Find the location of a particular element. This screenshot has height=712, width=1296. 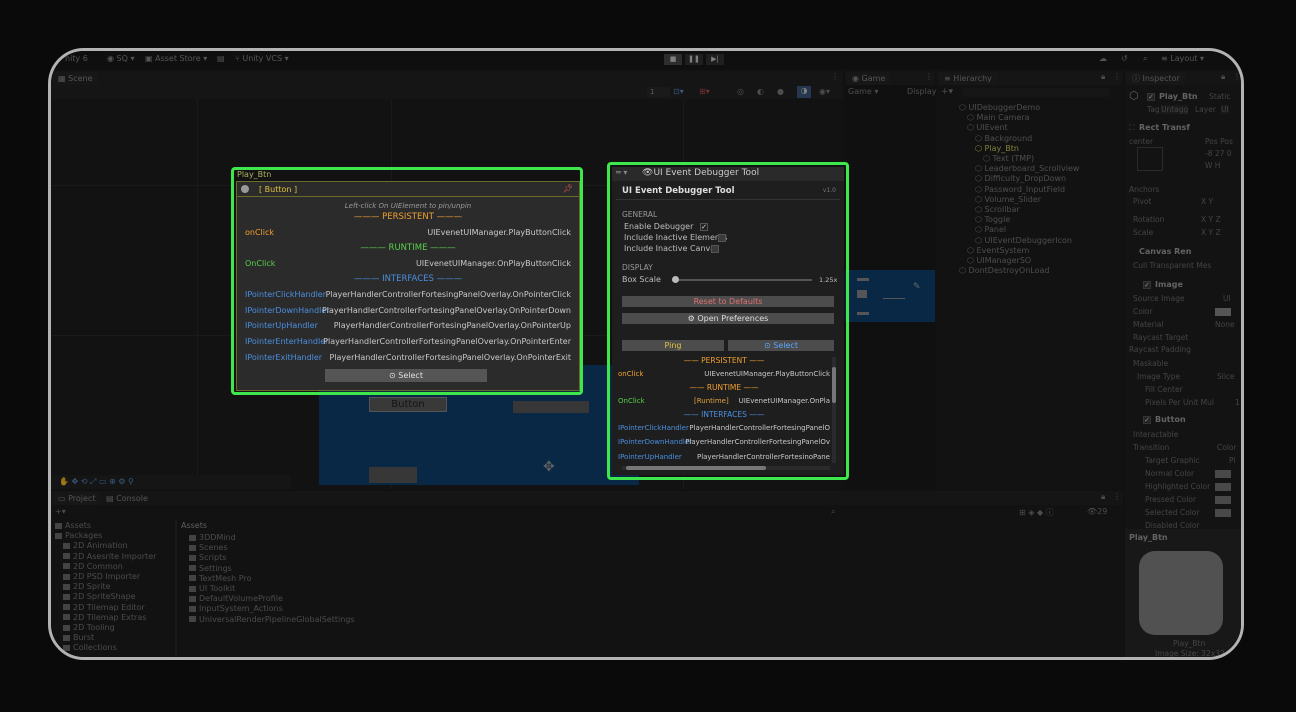

pin-icon: 📌︎ is located at coordinates (568, 188).